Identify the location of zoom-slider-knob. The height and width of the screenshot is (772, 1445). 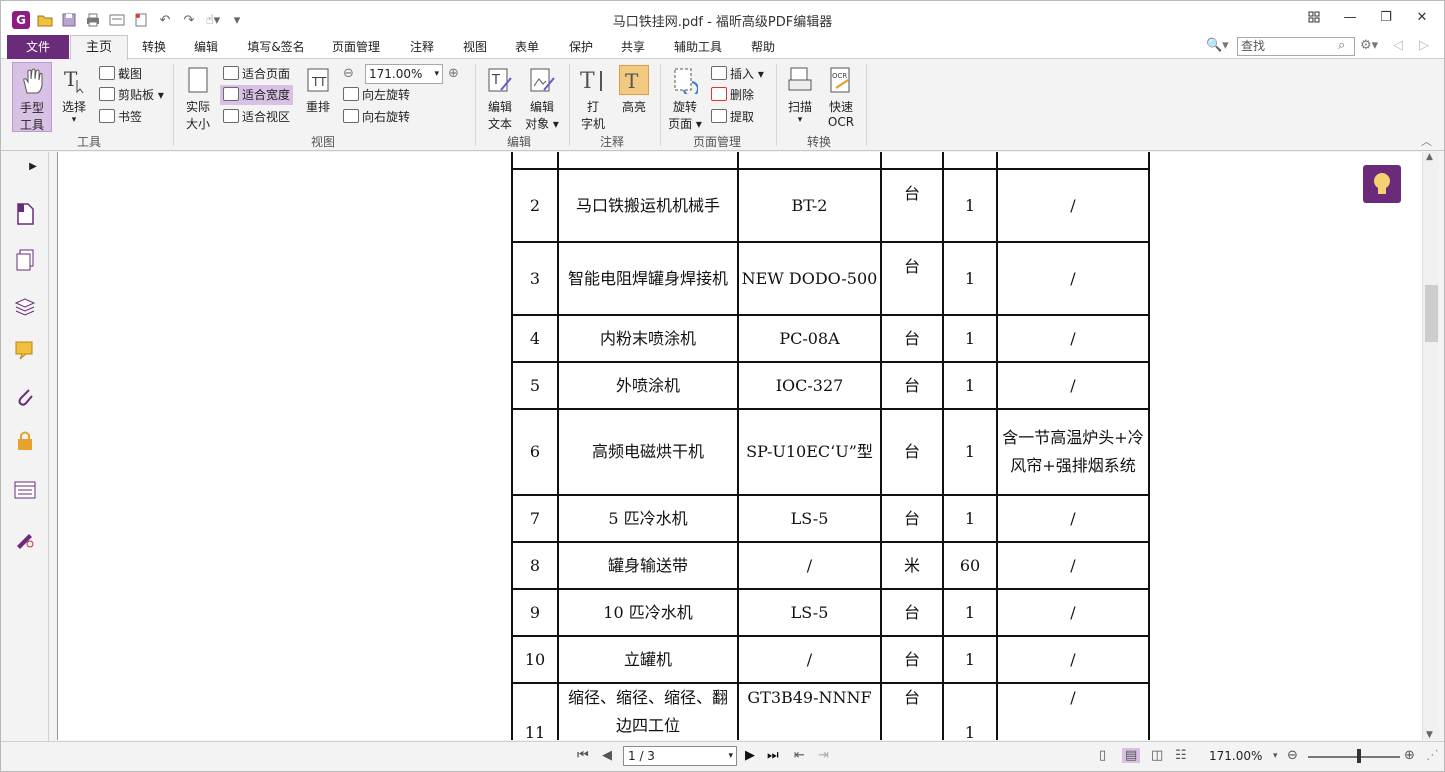
(1359, 756).